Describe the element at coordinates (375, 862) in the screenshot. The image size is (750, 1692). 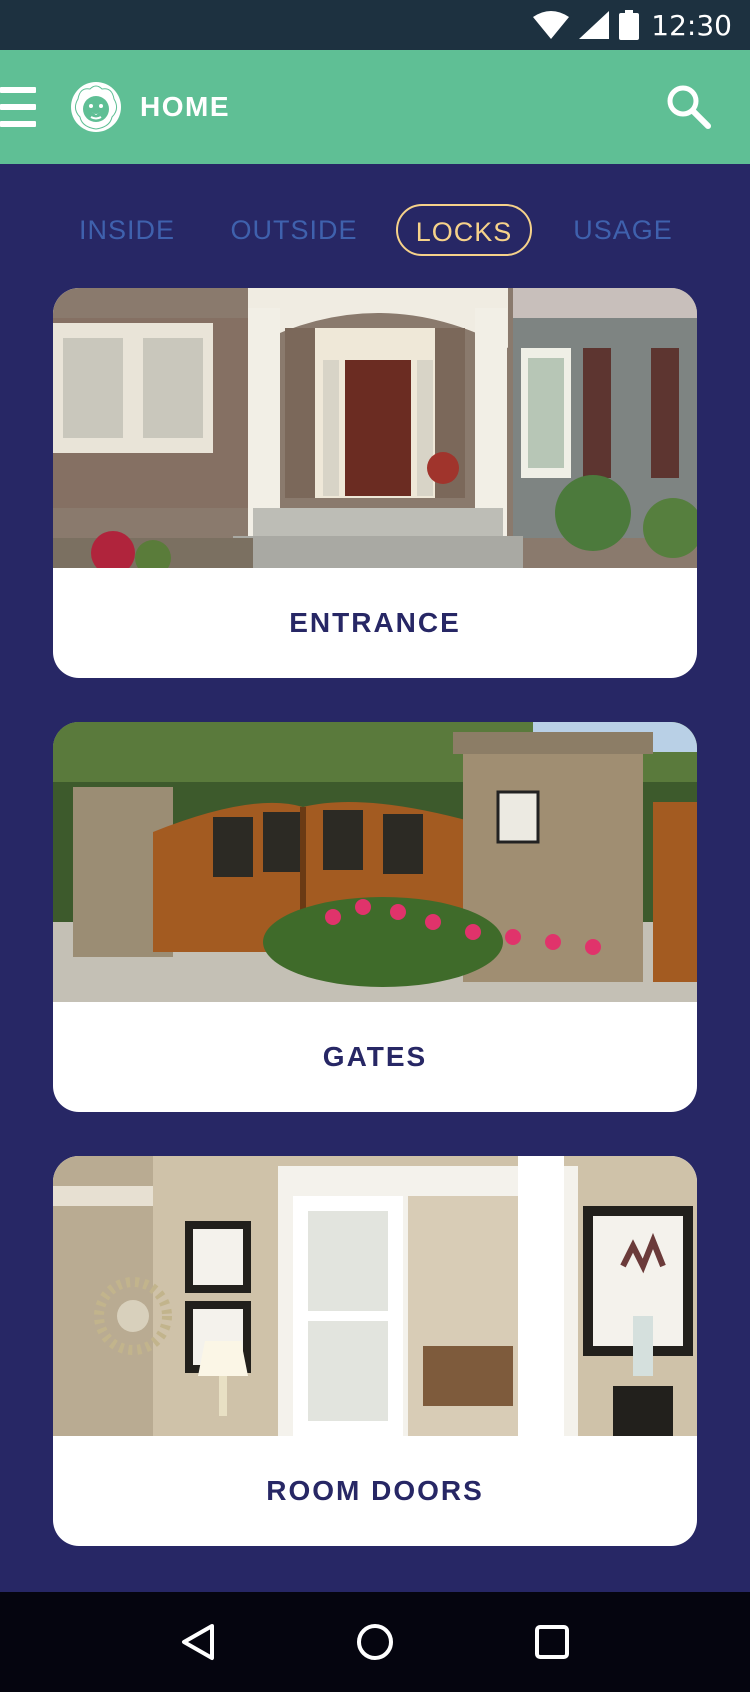
I see `wooden-gates-photo` at that location.